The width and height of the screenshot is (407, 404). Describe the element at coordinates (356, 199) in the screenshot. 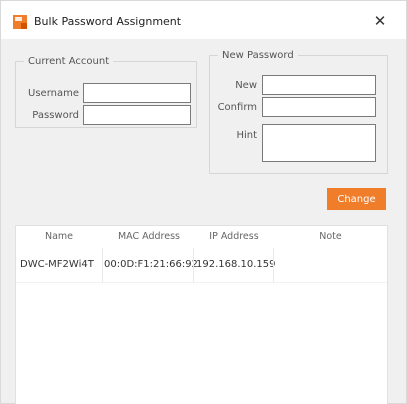

I see `change-button: Change` at that location.